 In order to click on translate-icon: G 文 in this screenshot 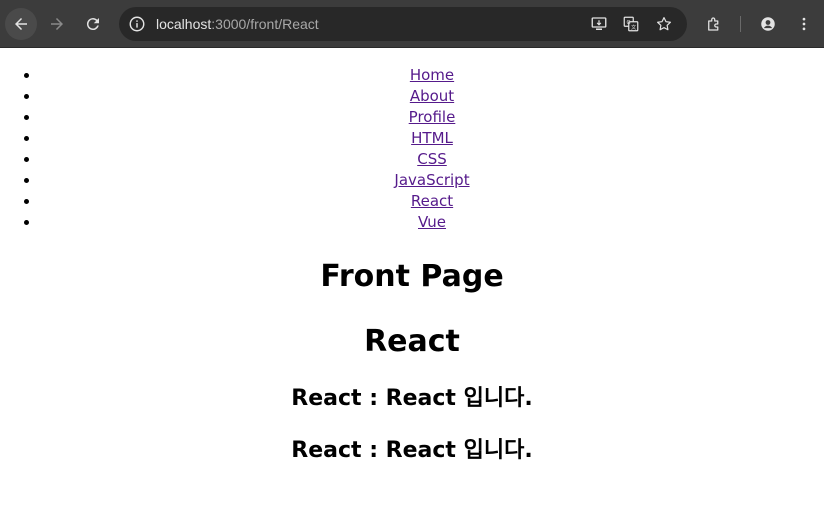, I will do `click(631, 24)`.